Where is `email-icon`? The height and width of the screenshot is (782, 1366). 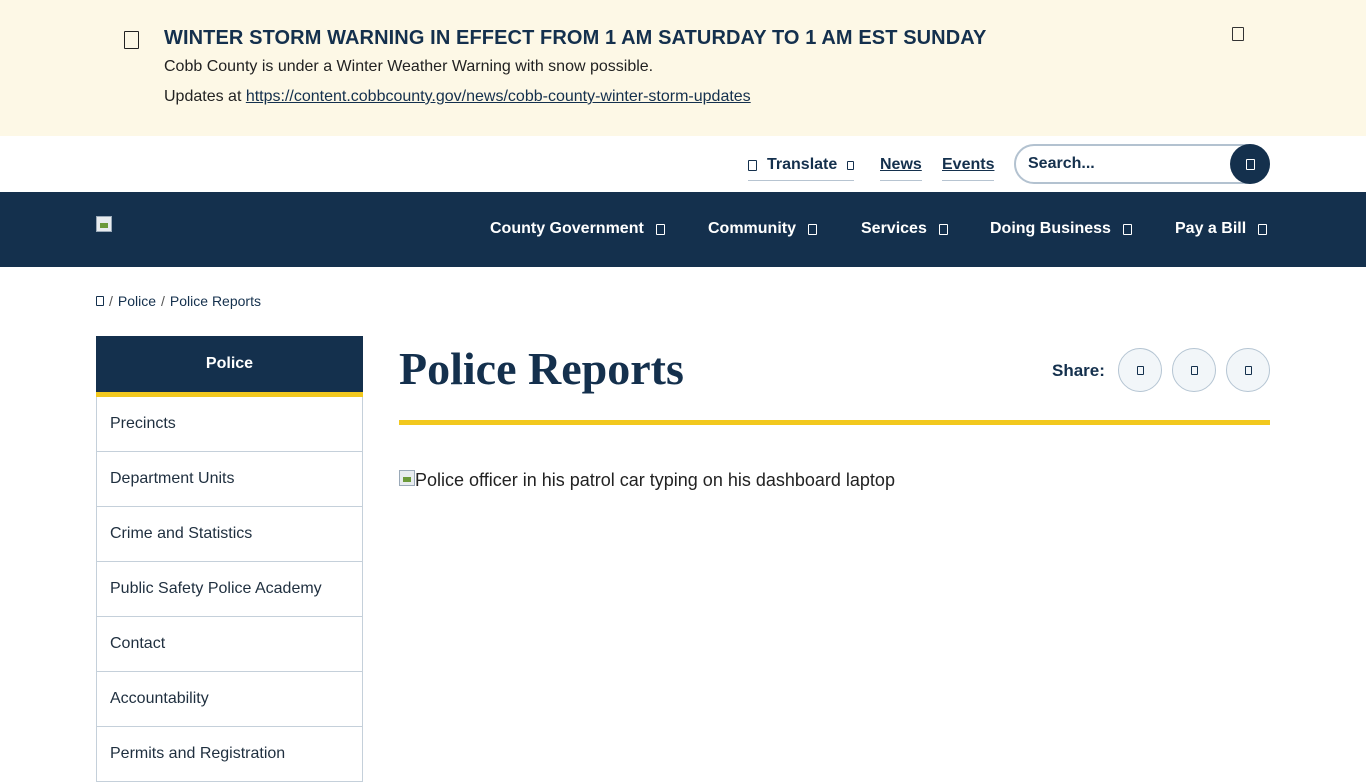
email-icon is located at coordinates (1248, 370).